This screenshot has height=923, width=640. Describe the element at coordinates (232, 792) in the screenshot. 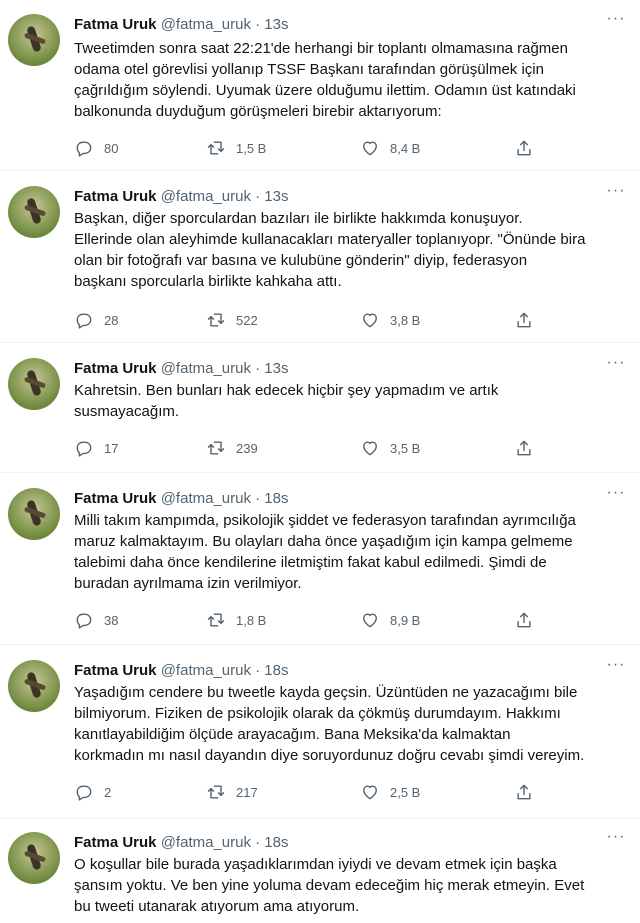

I see `retweet-button: 217` at that location.